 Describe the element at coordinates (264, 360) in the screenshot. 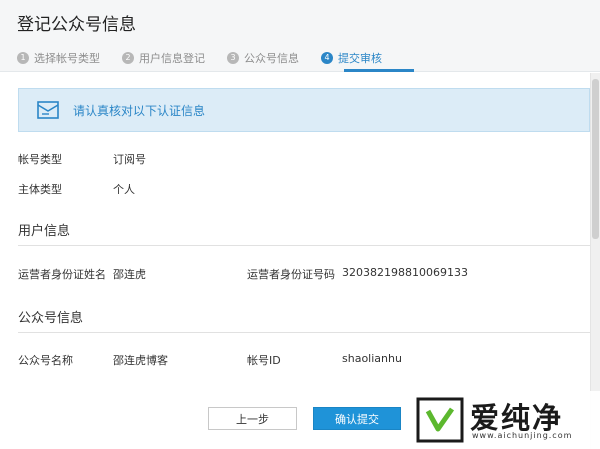

I see `account-id-label: 帐号ID` at that location.